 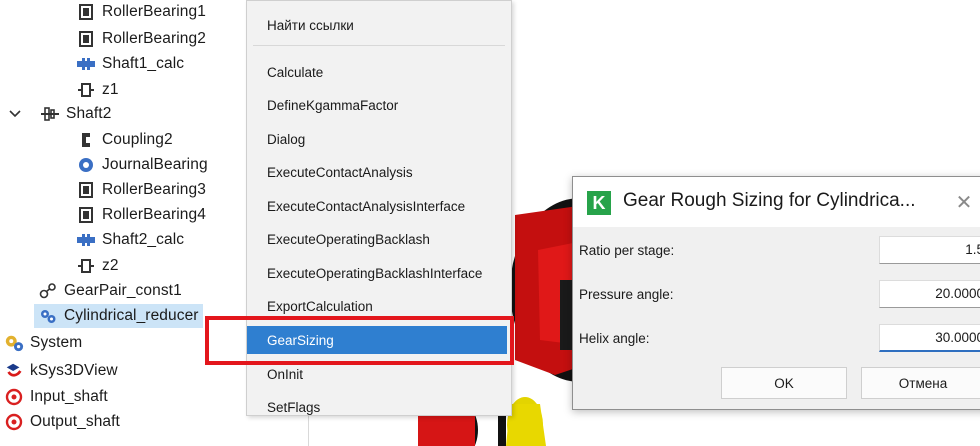 I want to click on tree-node-system: System, so click(x=43, y=343).